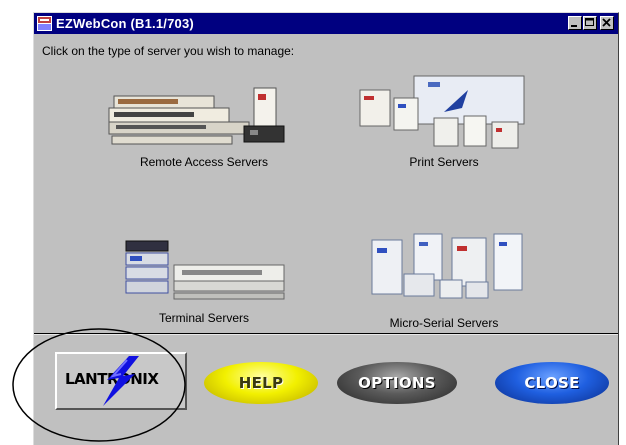 The width and height of the screenshot is (626, 445). I want to click on options-button: OPTIONS, so click(397, 383).